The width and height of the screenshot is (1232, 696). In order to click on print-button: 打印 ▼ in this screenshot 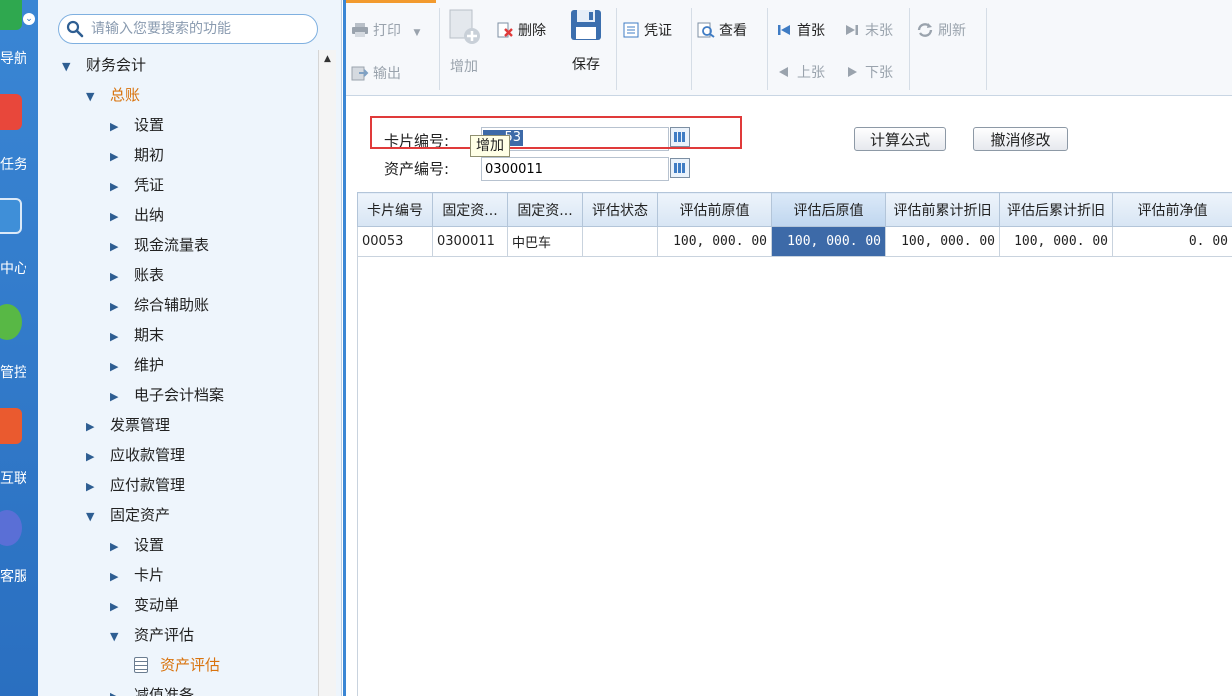, I will do `click(385, 31)`.